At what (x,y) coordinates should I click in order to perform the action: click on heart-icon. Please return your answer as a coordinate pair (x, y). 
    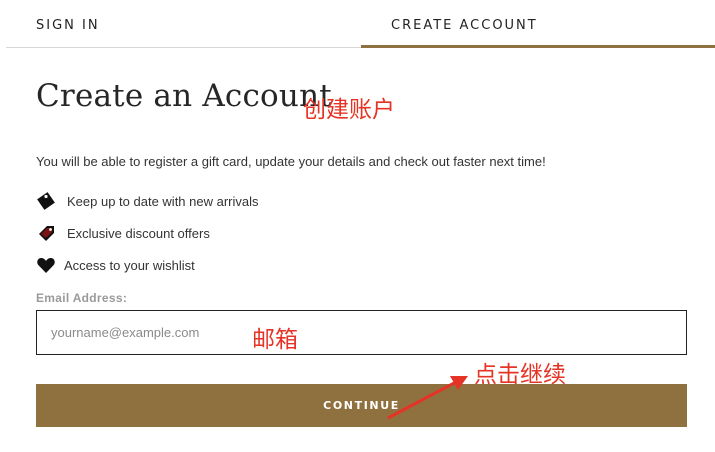
    Looking at the image, I should click on (46, 265).